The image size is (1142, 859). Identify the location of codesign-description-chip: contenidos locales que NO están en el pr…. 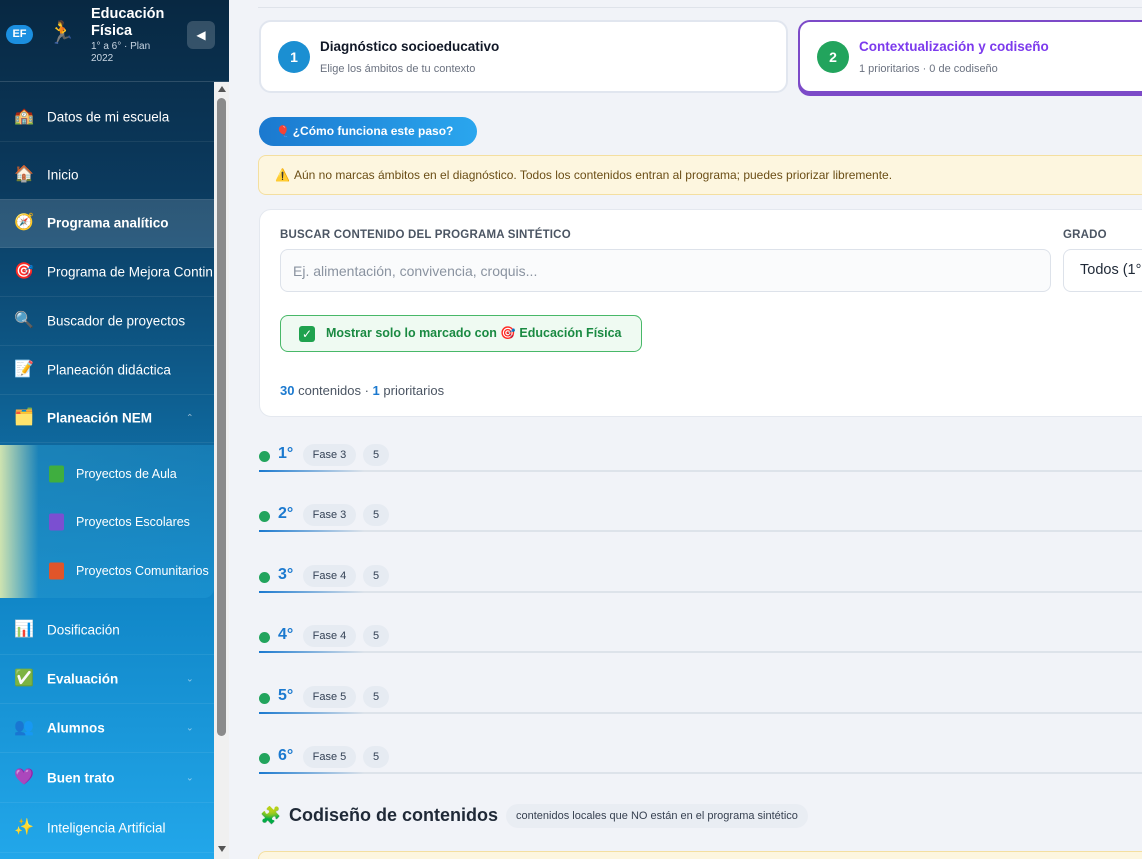
(657, 816).